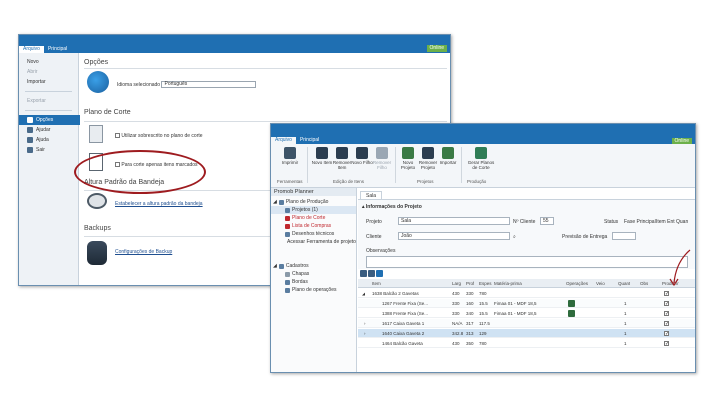  Describe the element at coordinates (600, 283) in the screenshot. I see `col-veio: Veio` at that location.